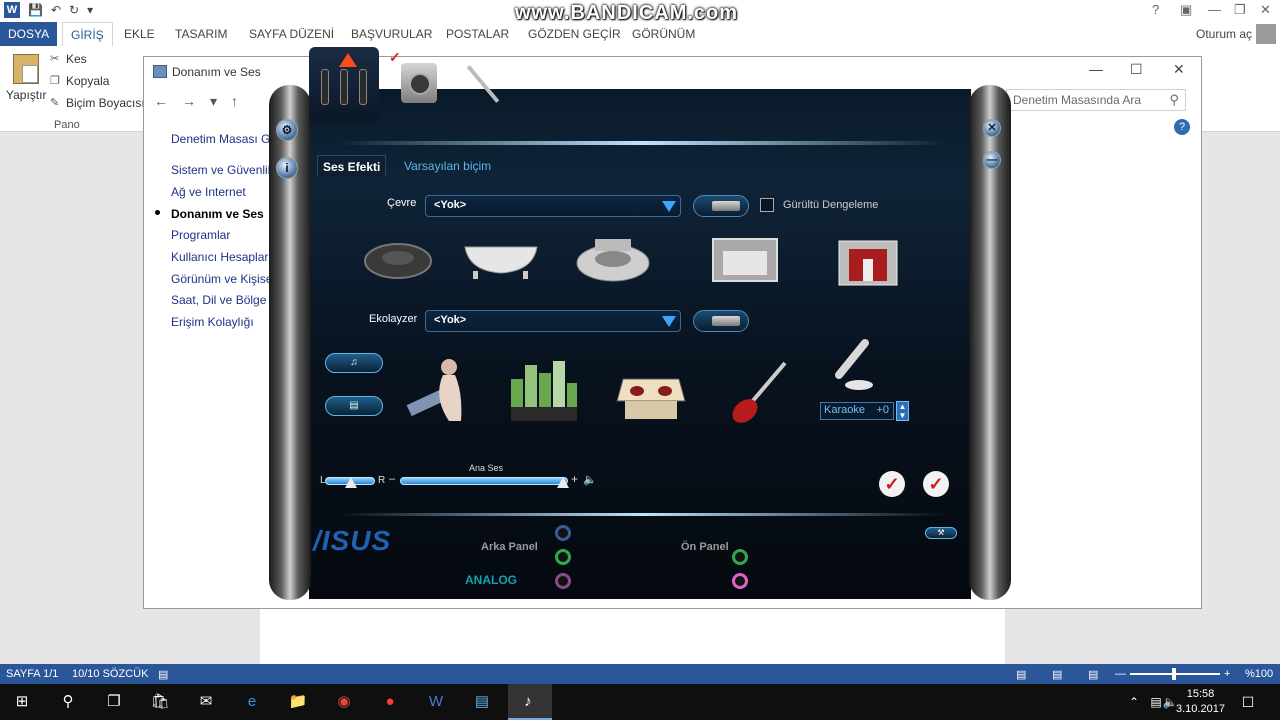  I want to click on zoom-level: %100, so click(1259, 674).